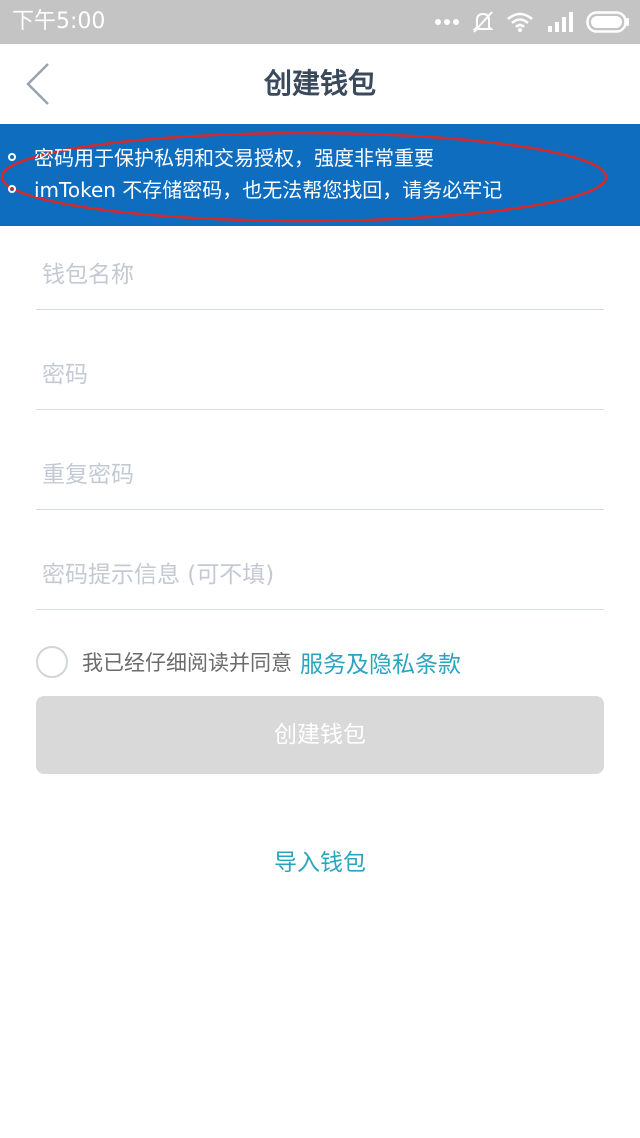 The width and height of the screenshot is (640, 1138). I want to click on nav-bar: 创建钱包, so click(320, 84).